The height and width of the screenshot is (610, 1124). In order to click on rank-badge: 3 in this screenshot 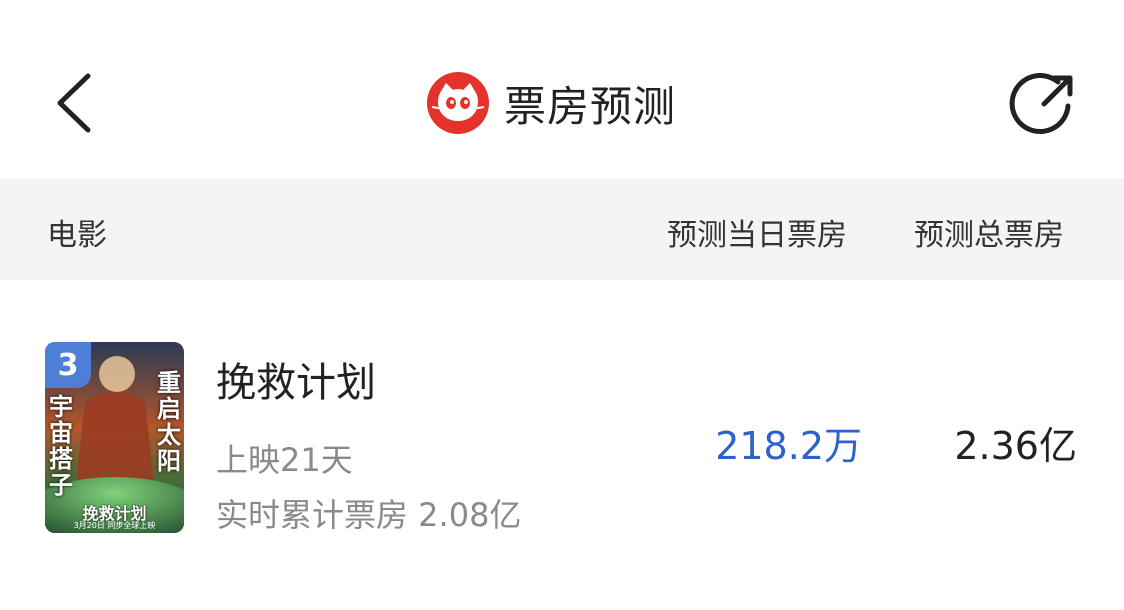, I will do `click(68, 365)`.